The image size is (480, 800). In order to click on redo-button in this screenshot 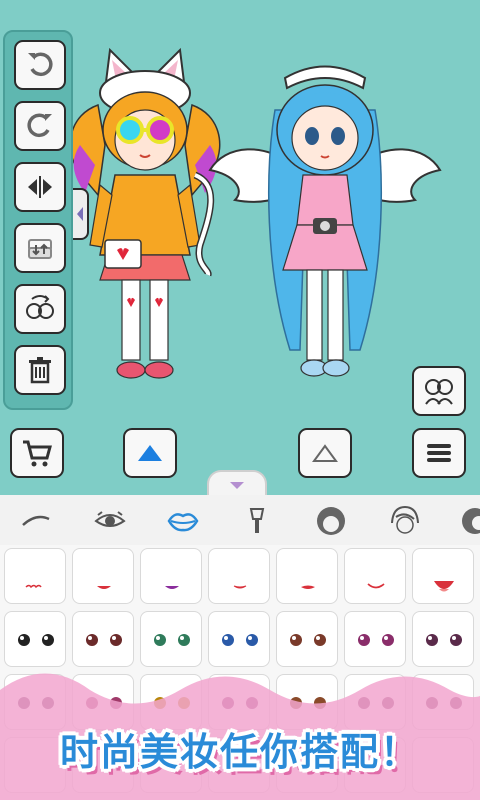, I will do `click(40, 126)`.